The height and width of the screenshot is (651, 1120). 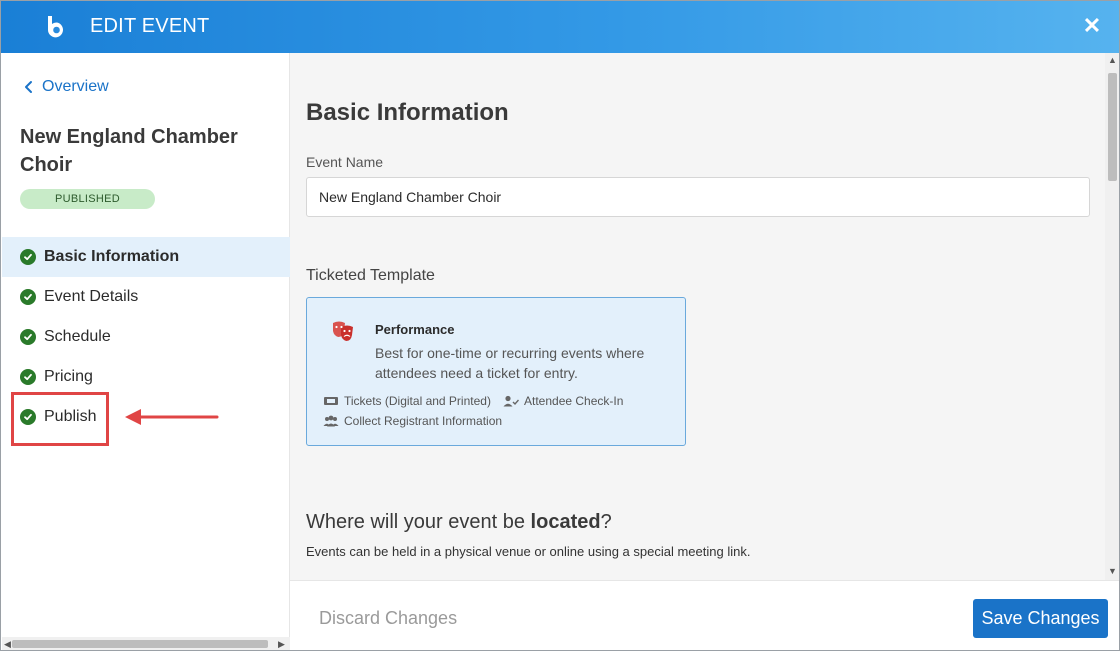 What do you see at coordinates (415, 329) in the screenshot?
I see `template-title: Performance` at bounding box center [415, 329].